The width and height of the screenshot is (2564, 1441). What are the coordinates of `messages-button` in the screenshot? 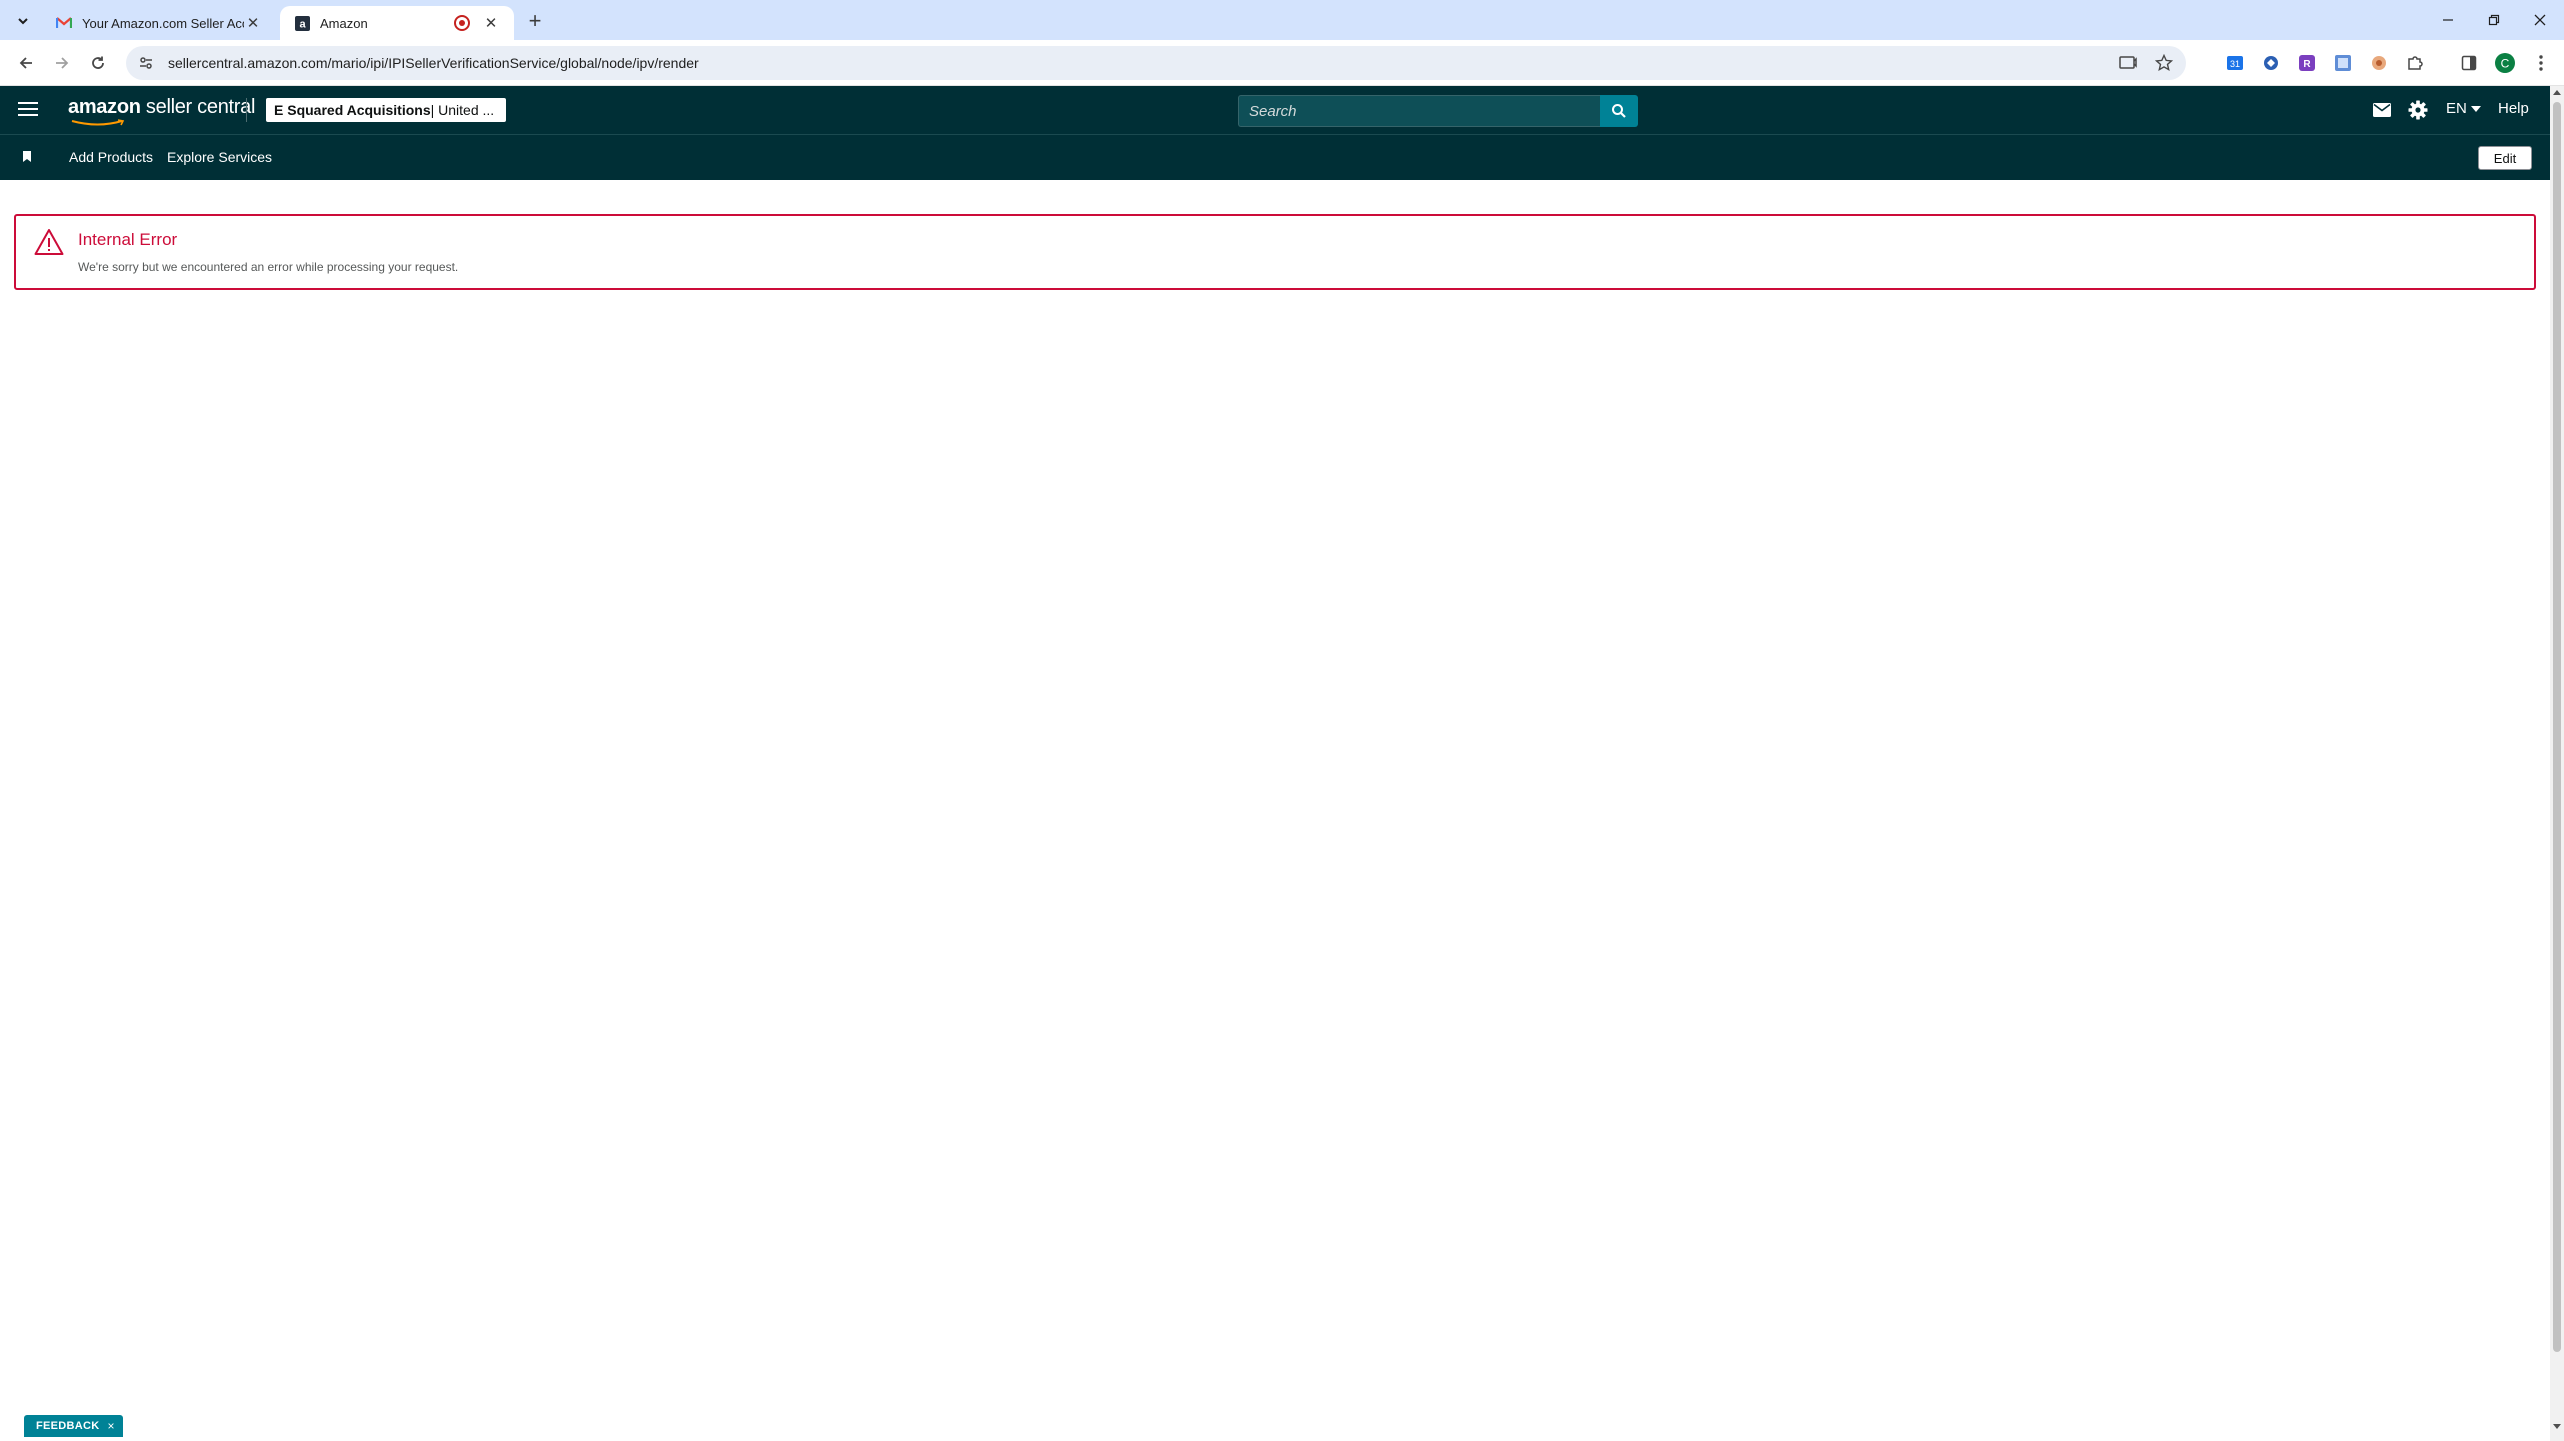 It's located at (2382, 110).